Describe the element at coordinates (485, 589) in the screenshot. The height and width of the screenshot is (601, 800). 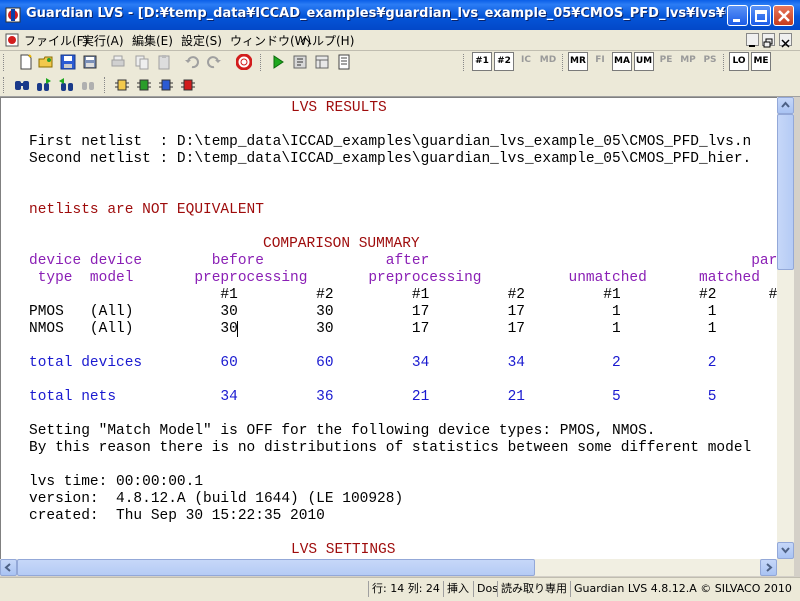
I see `line-ending: Dos` at that location.